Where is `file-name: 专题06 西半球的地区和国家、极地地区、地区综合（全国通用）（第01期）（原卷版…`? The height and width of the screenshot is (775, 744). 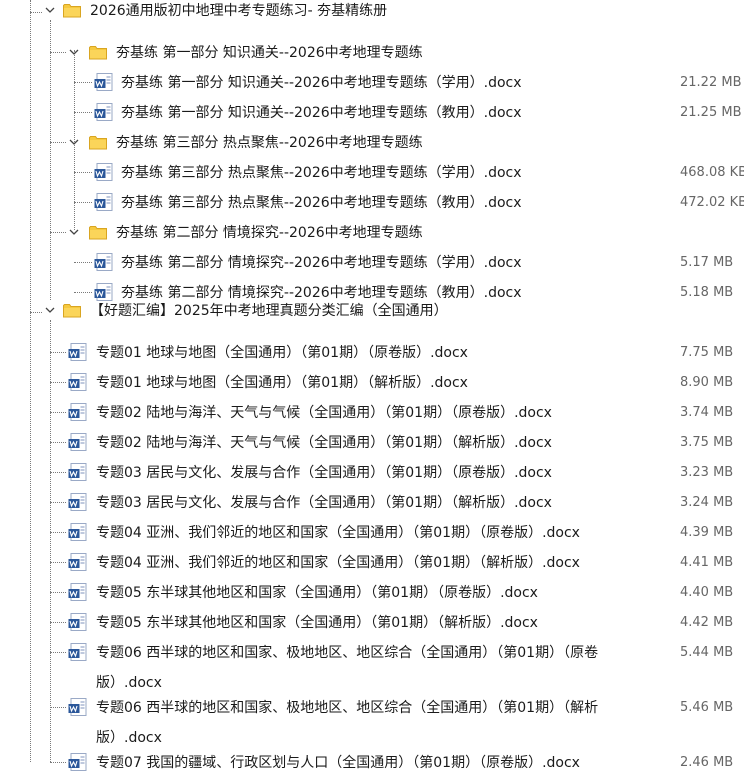 file-name: 专题06 西半球的地区和国家、极地地区、地区综合（全国通用）（第01期）（原卷版… is located at coordinates (376, 668).